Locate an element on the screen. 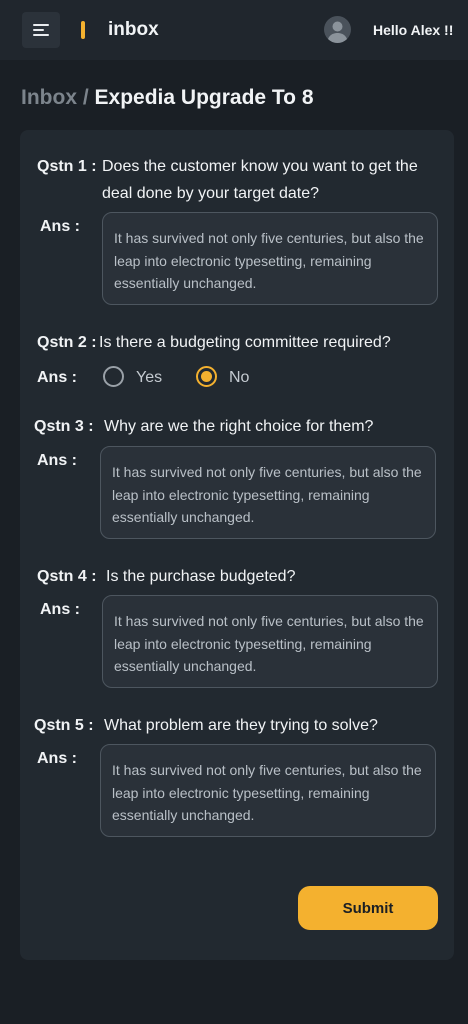  radio-no is located at coordinates (206, 376).